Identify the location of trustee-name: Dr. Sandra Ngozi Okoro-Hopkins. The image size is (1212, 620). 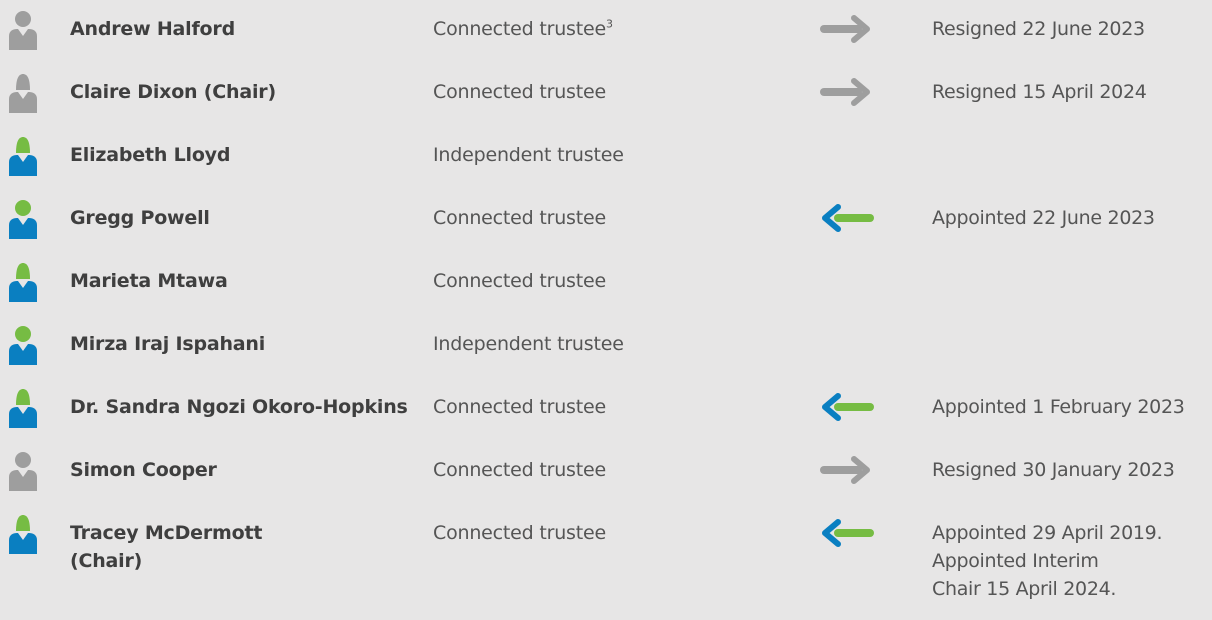
(255, 407).